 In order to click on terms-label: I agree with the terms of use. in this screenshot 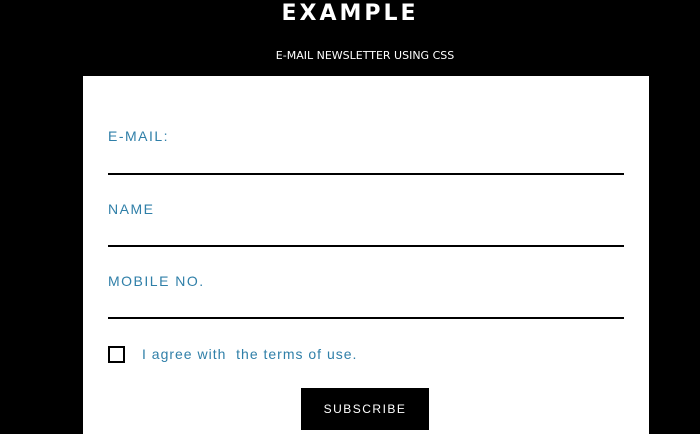, I will do `click(250, 354)`.